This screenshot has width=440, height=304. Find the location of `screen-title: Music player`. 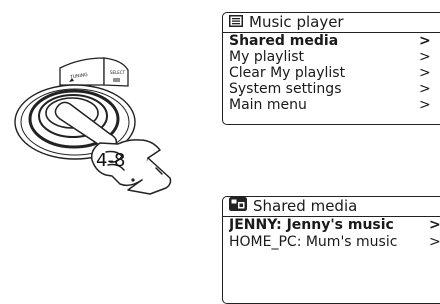

screen-title: Music player is located at coordinates (296, 22).